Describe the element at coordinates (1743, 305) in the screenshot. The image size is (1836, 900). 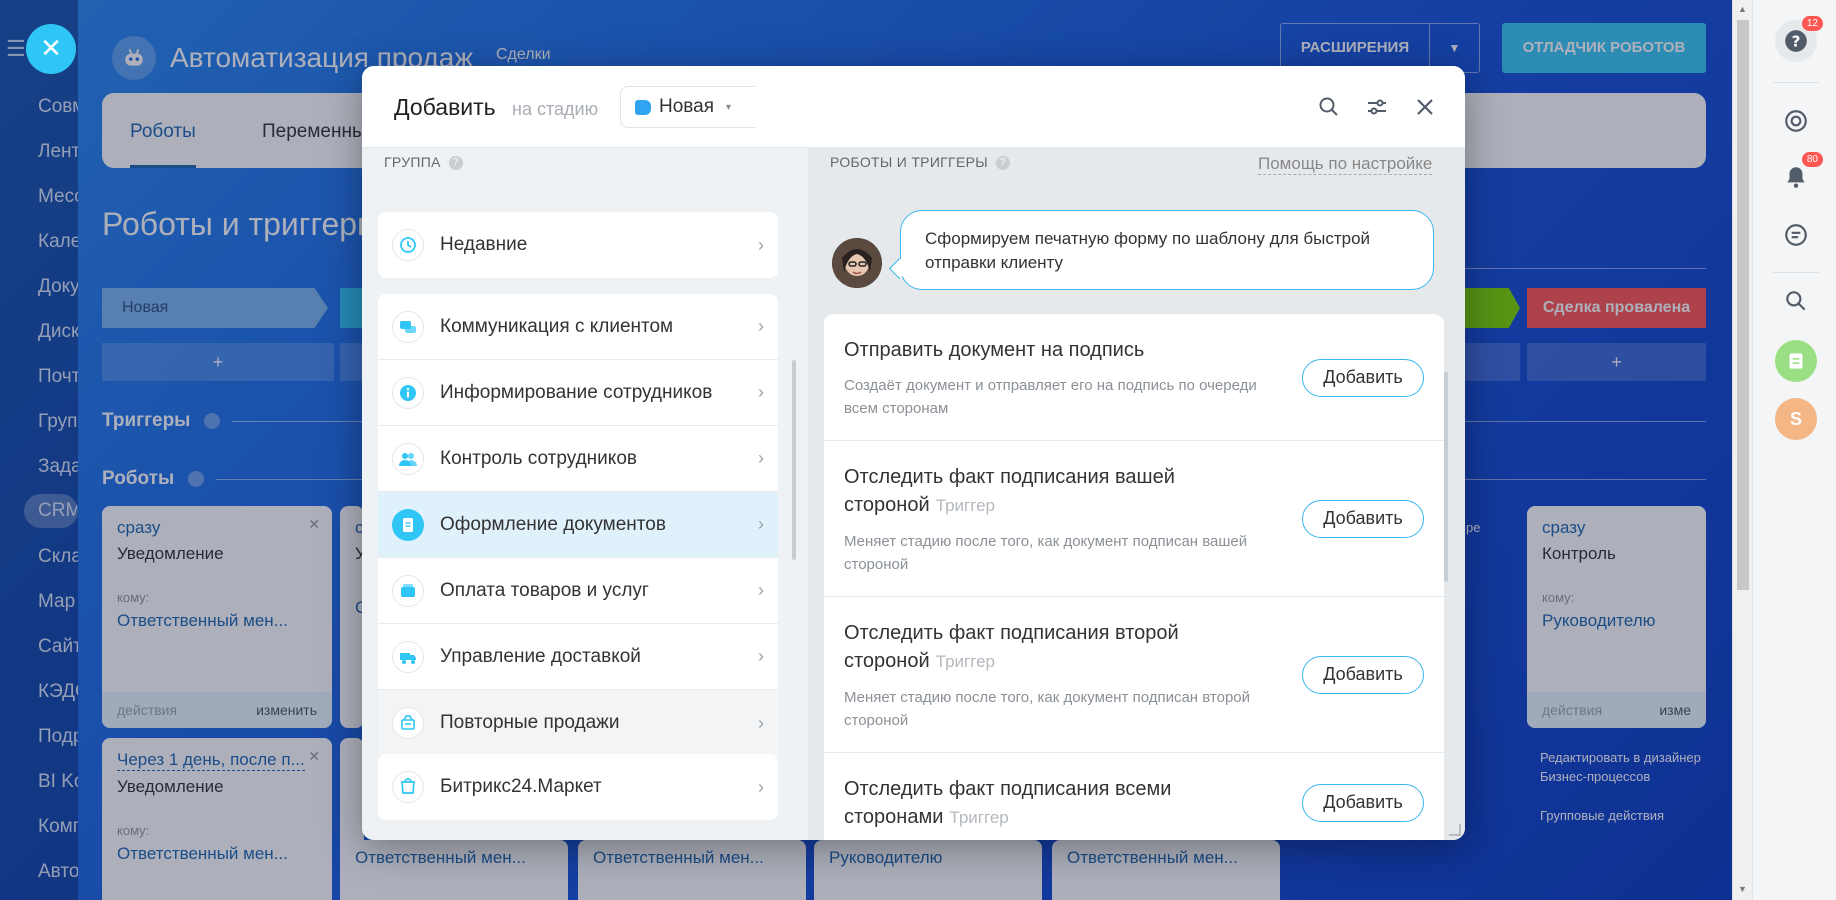
I see `scroll-thumb` at that location.